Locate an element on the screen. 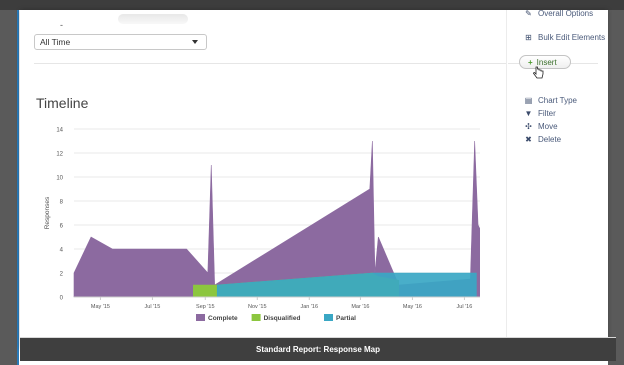 The width and height of the screenshot is (624, 365). x-tick-label: Jul '16 is located at coordinates (465, 307).